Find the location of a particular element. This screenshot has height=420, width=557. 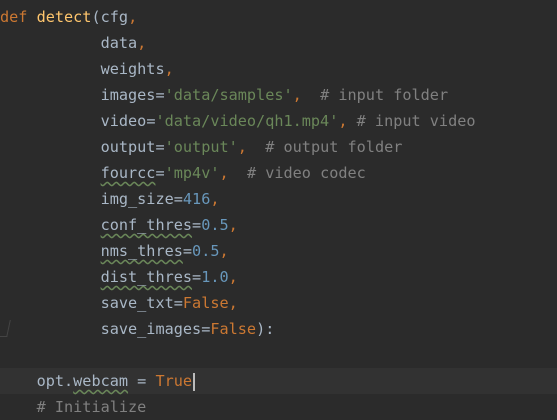

code-token: 'output' is located at coordinates (201, 147).